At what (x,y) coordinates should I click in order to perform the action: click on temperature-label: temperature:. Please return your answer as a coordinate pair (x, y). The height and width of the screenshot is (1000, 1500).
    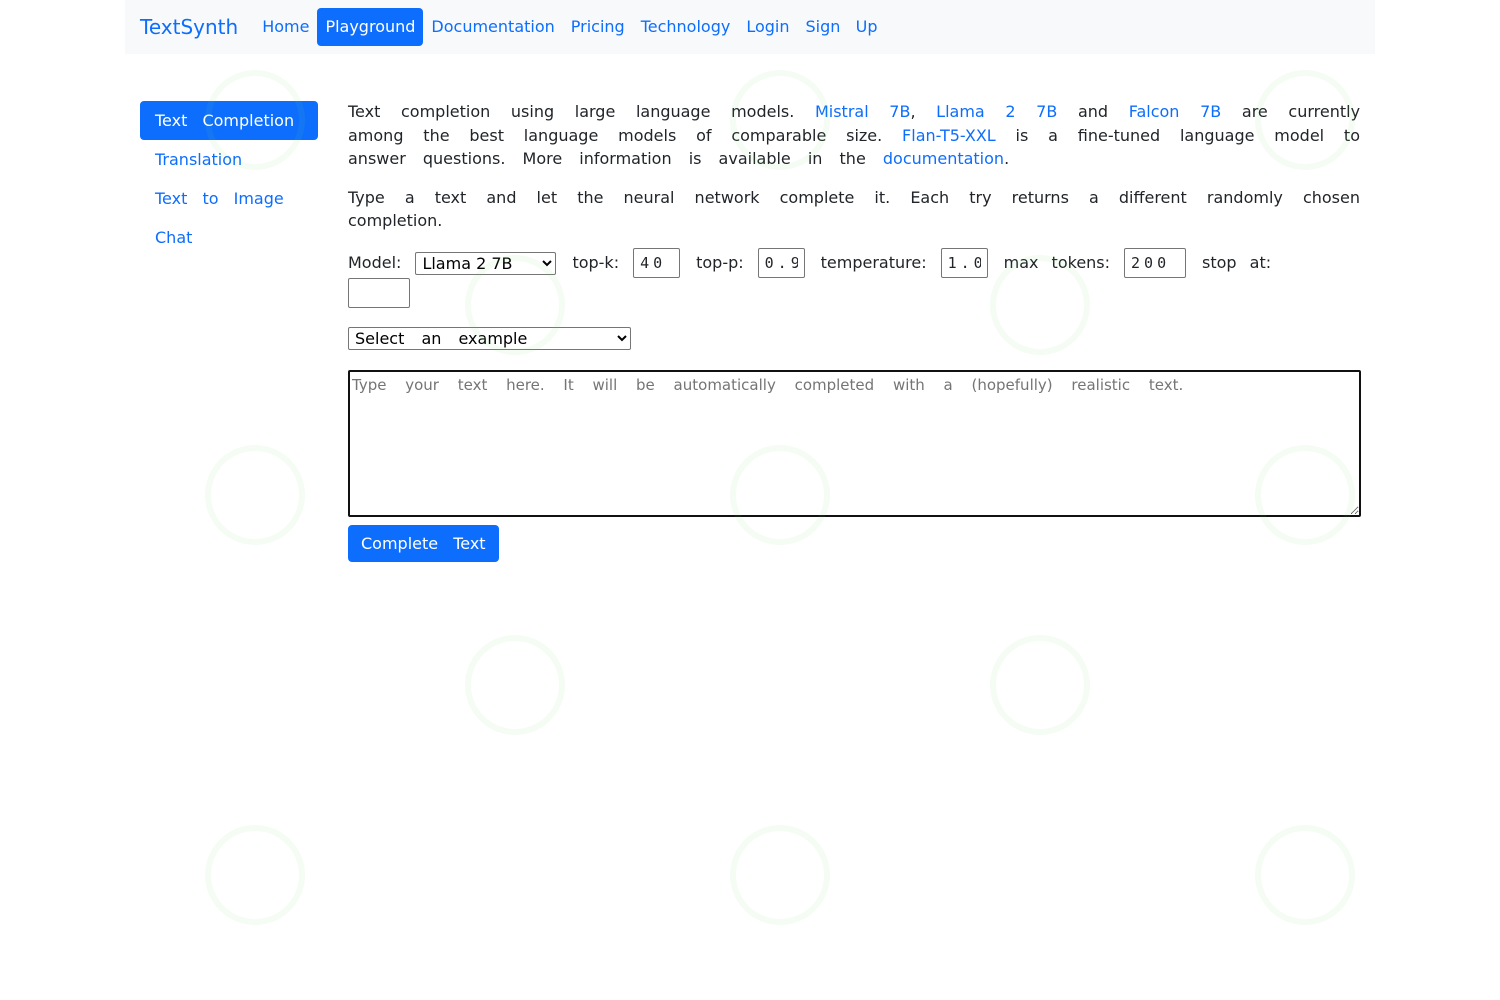
    Looking at the image, I should click on (873, 262).